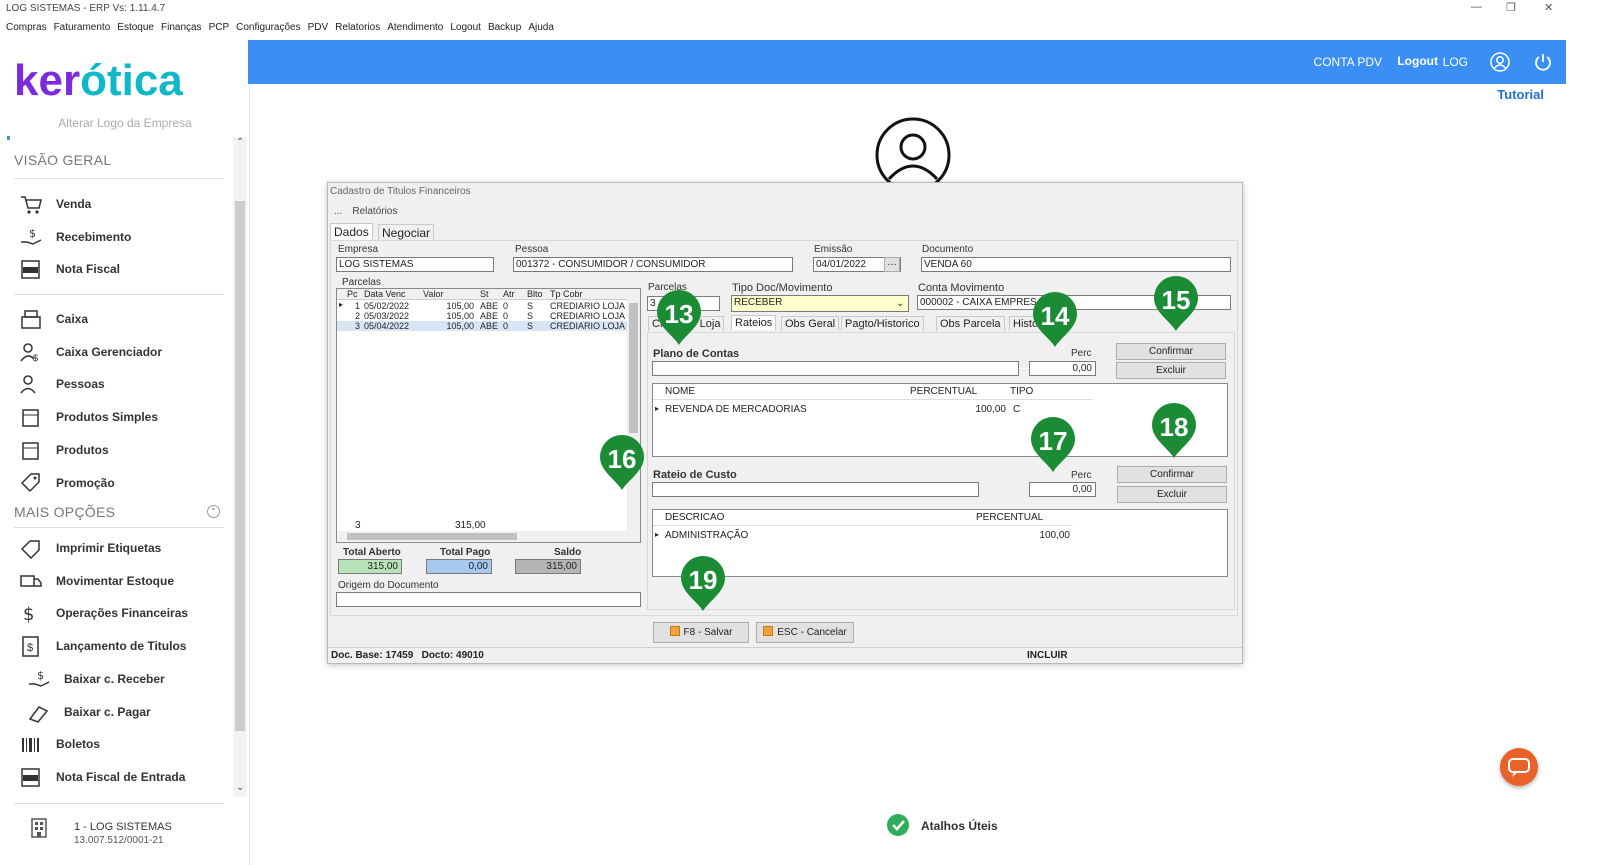 The image size is (1600, 865). I want to click on menu-relatorios: Relatórios, so click(374, 211).